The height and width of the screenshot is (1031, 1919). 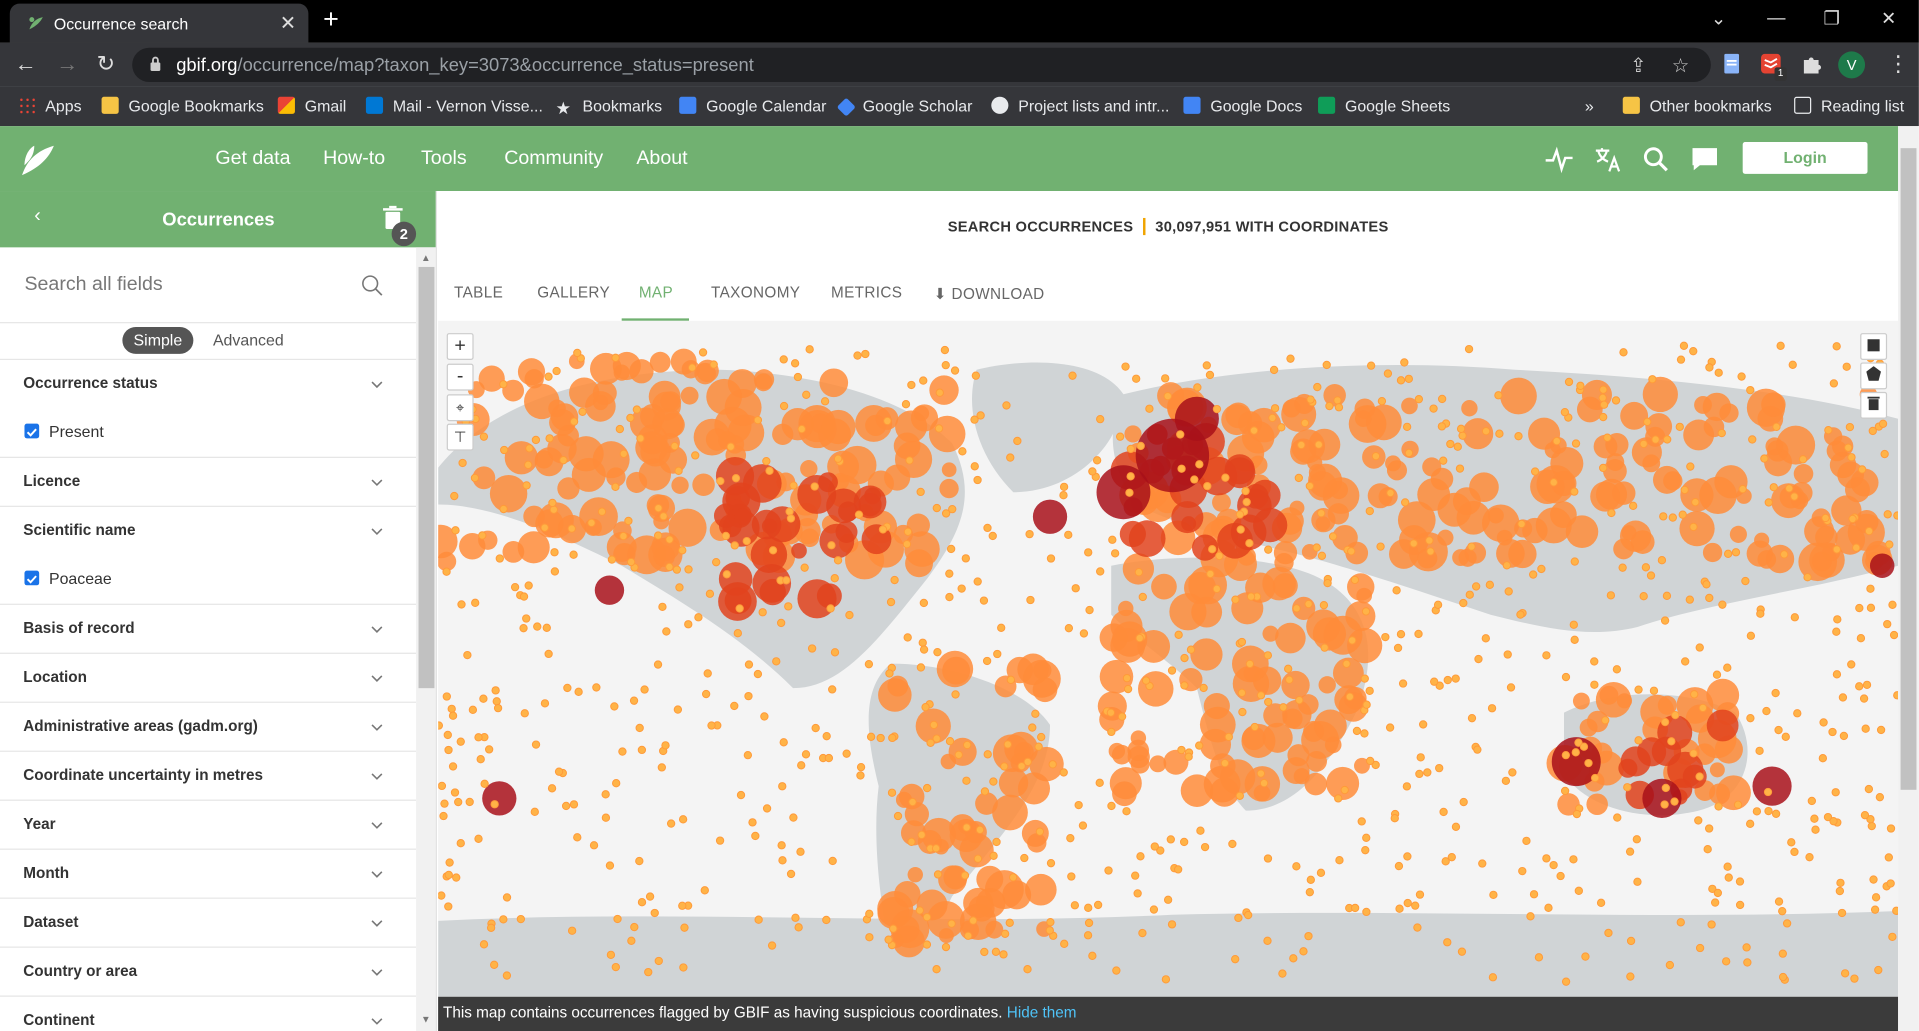 What do you see at coordinates (609, 107) in the screenshot?
I see `bookmark-bookmarks: ★ Bookmarks` at bounding box center [609, 107].